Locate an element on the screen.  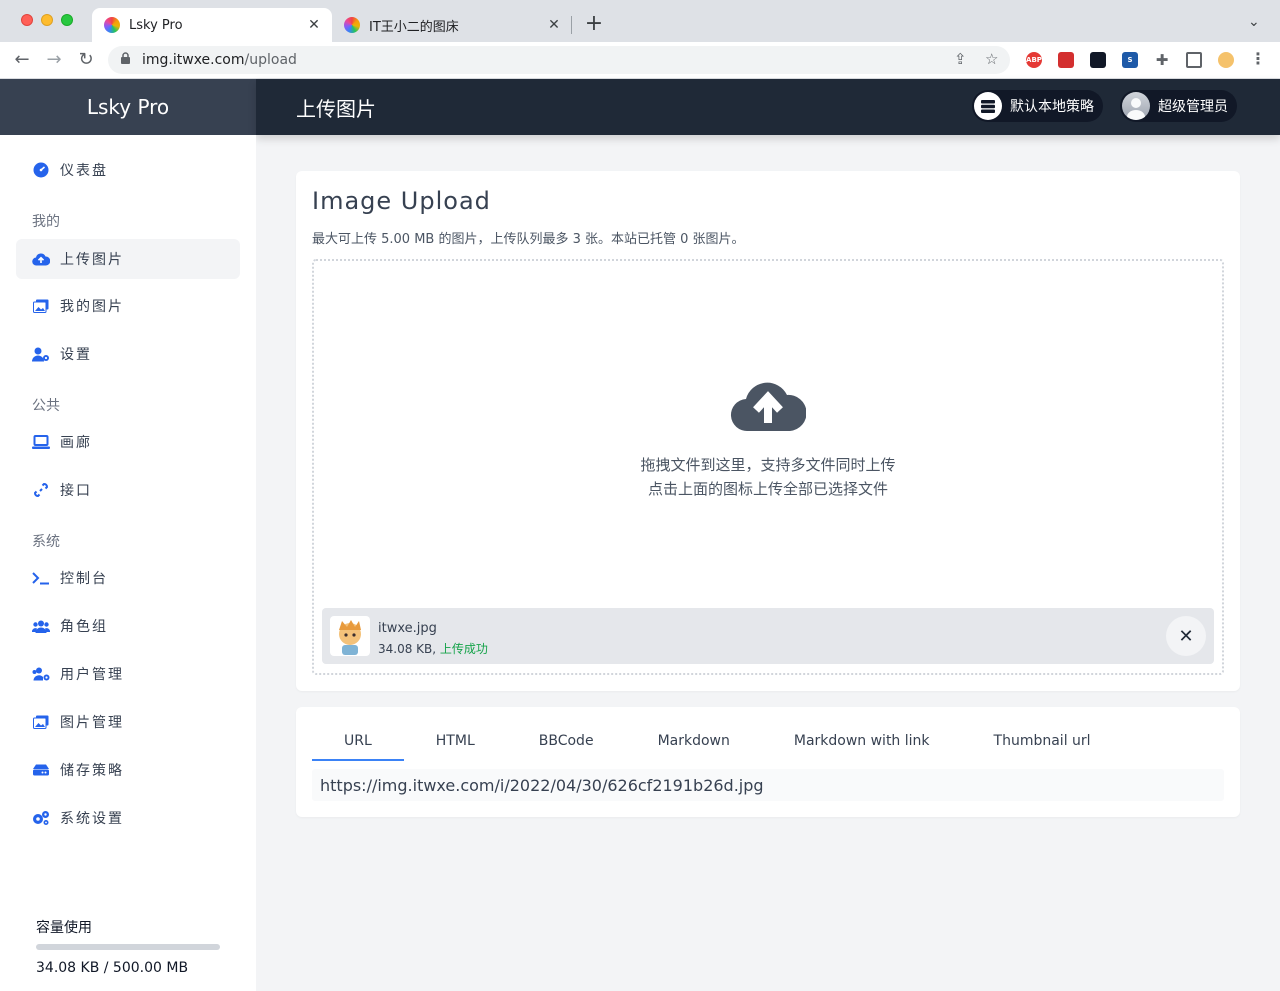
users-group-icon is located at coordinates (41, 626).